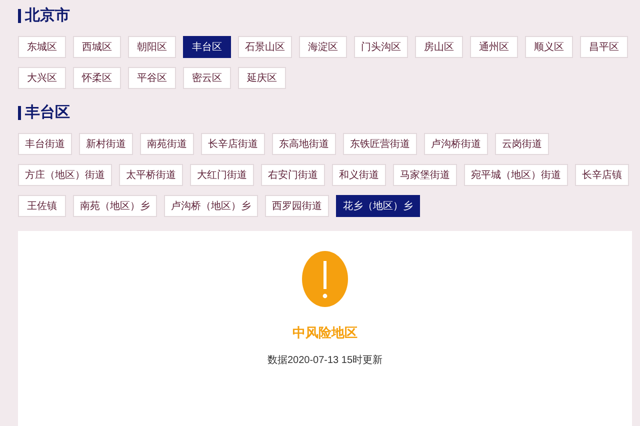 The image size is (640, 426). Describe the element at coordinates (222, 175) in the screenshot. I see `area-button: 大红门街道` at that location.